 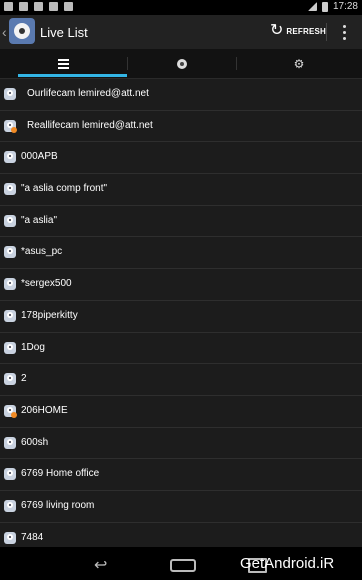 What do you see at coordinates (42, 252) in the screenshot?
I see `camera-name: *asus_pc` at bounding box center [42, 252].